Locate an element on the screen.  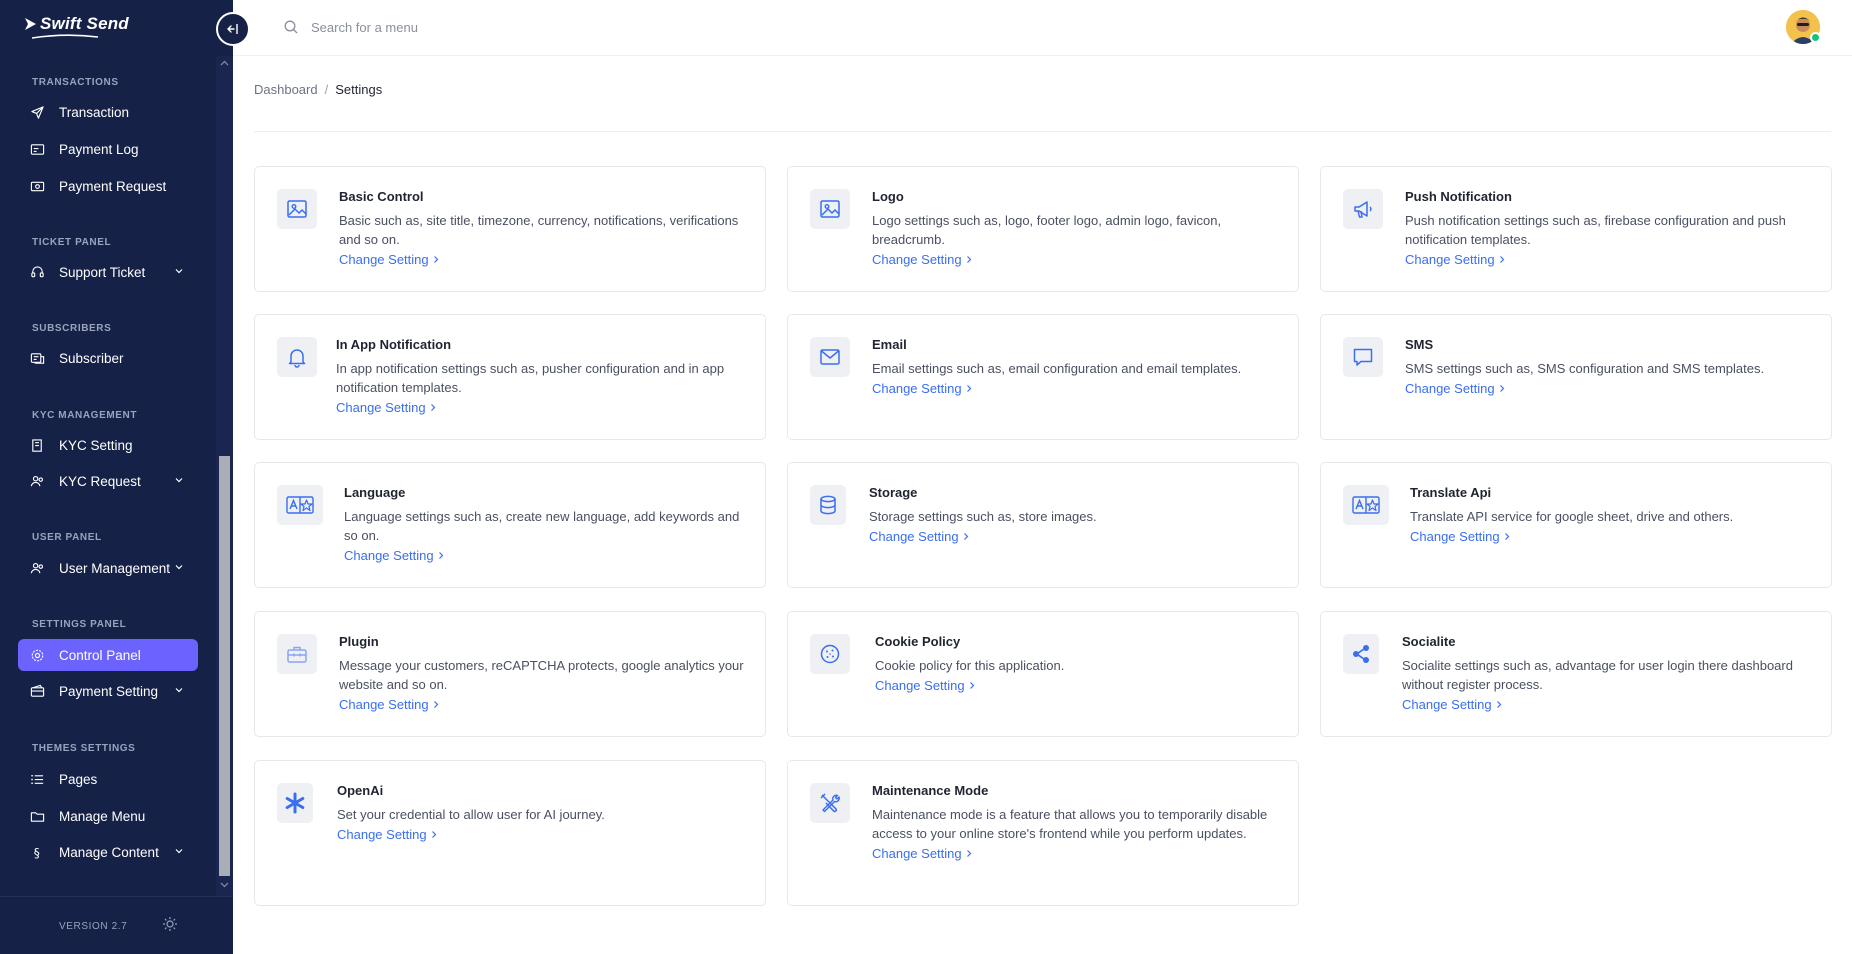
envelope-icon is located at coordinates (830, 357).